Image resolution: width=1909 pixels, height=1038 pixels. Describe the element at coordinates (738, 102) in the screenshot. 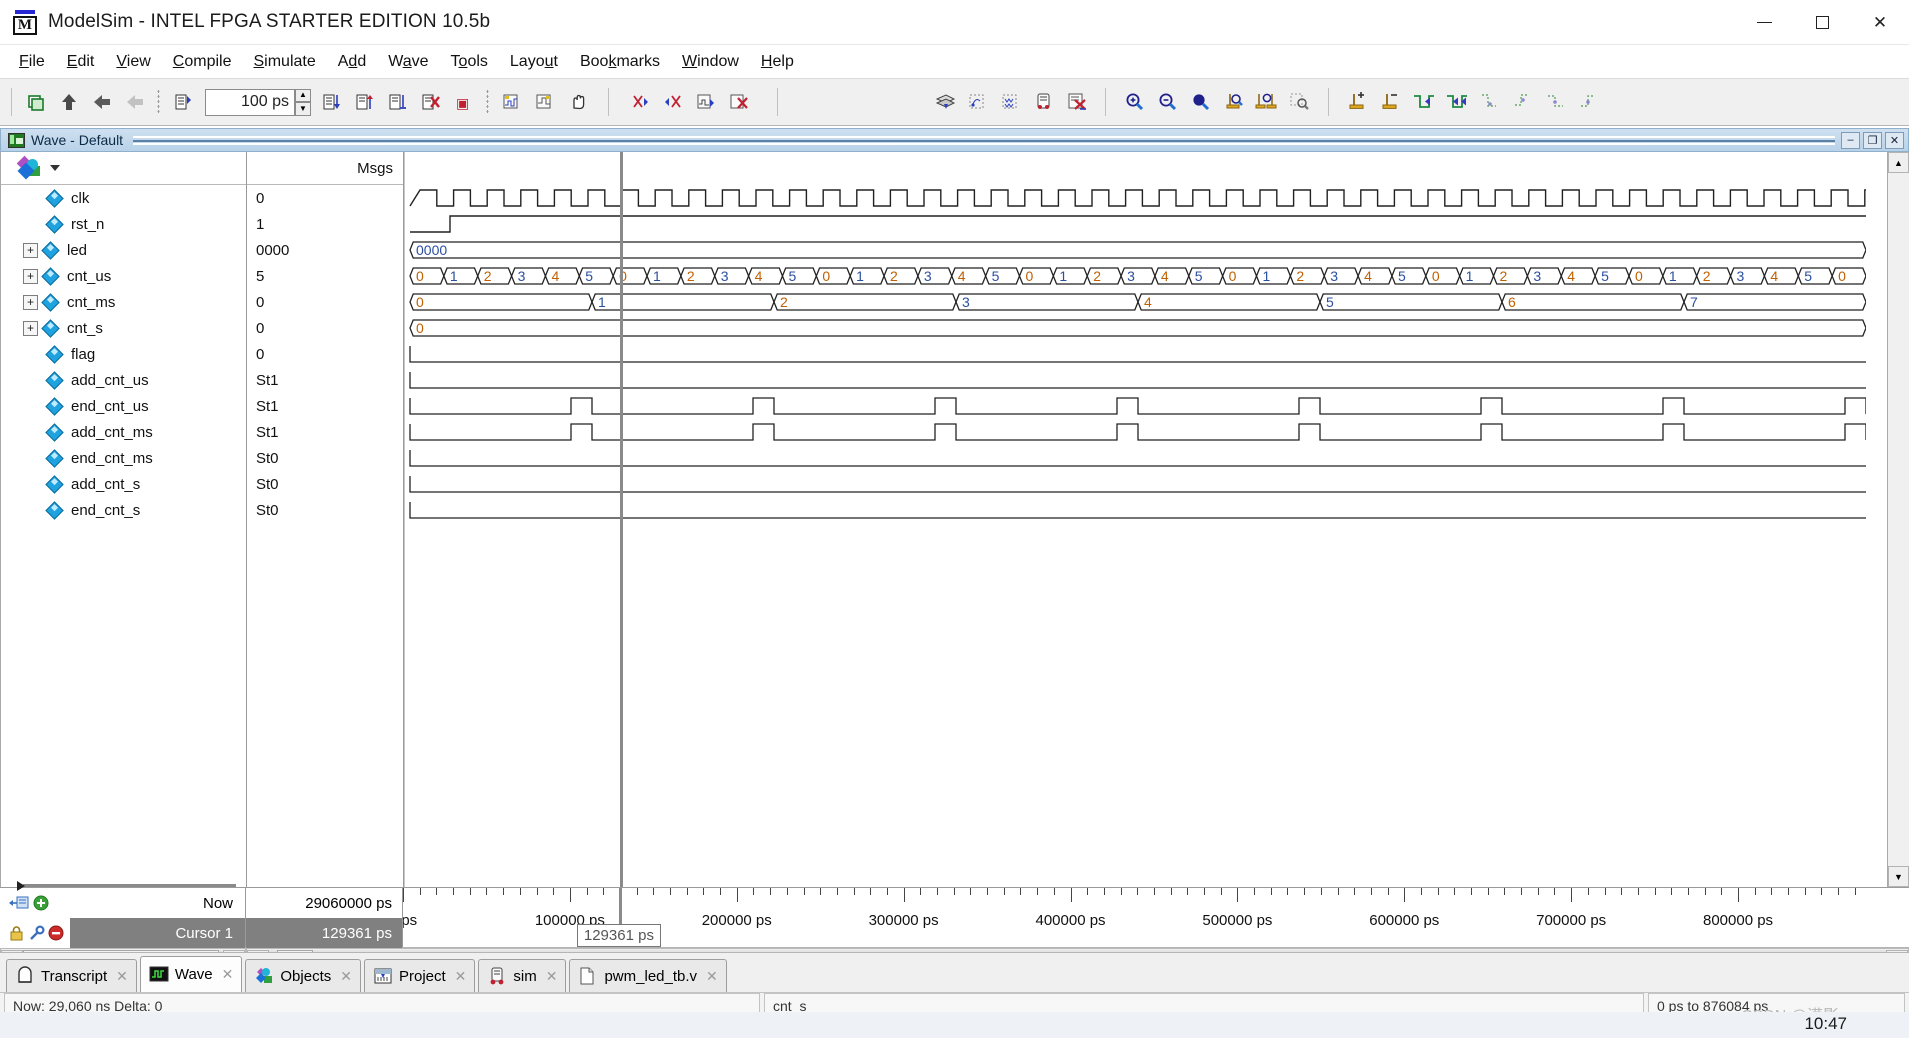

I see `delete-wave-icon` at that location.